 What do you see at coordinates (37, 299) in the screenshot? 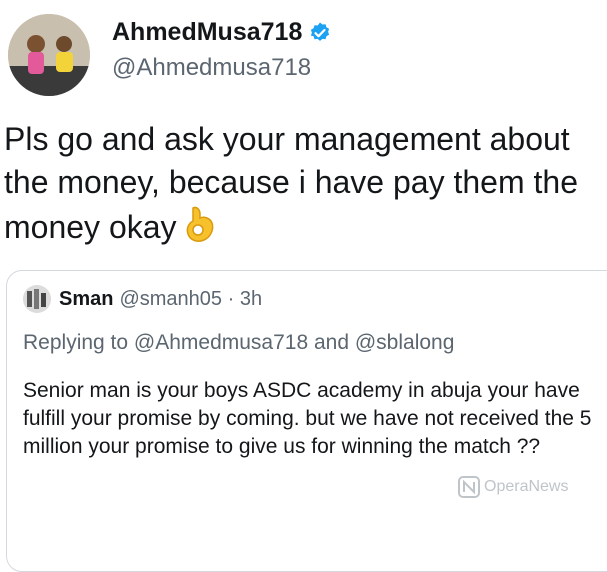
I see `quoted-avatar` at bounding box center [37, 299].